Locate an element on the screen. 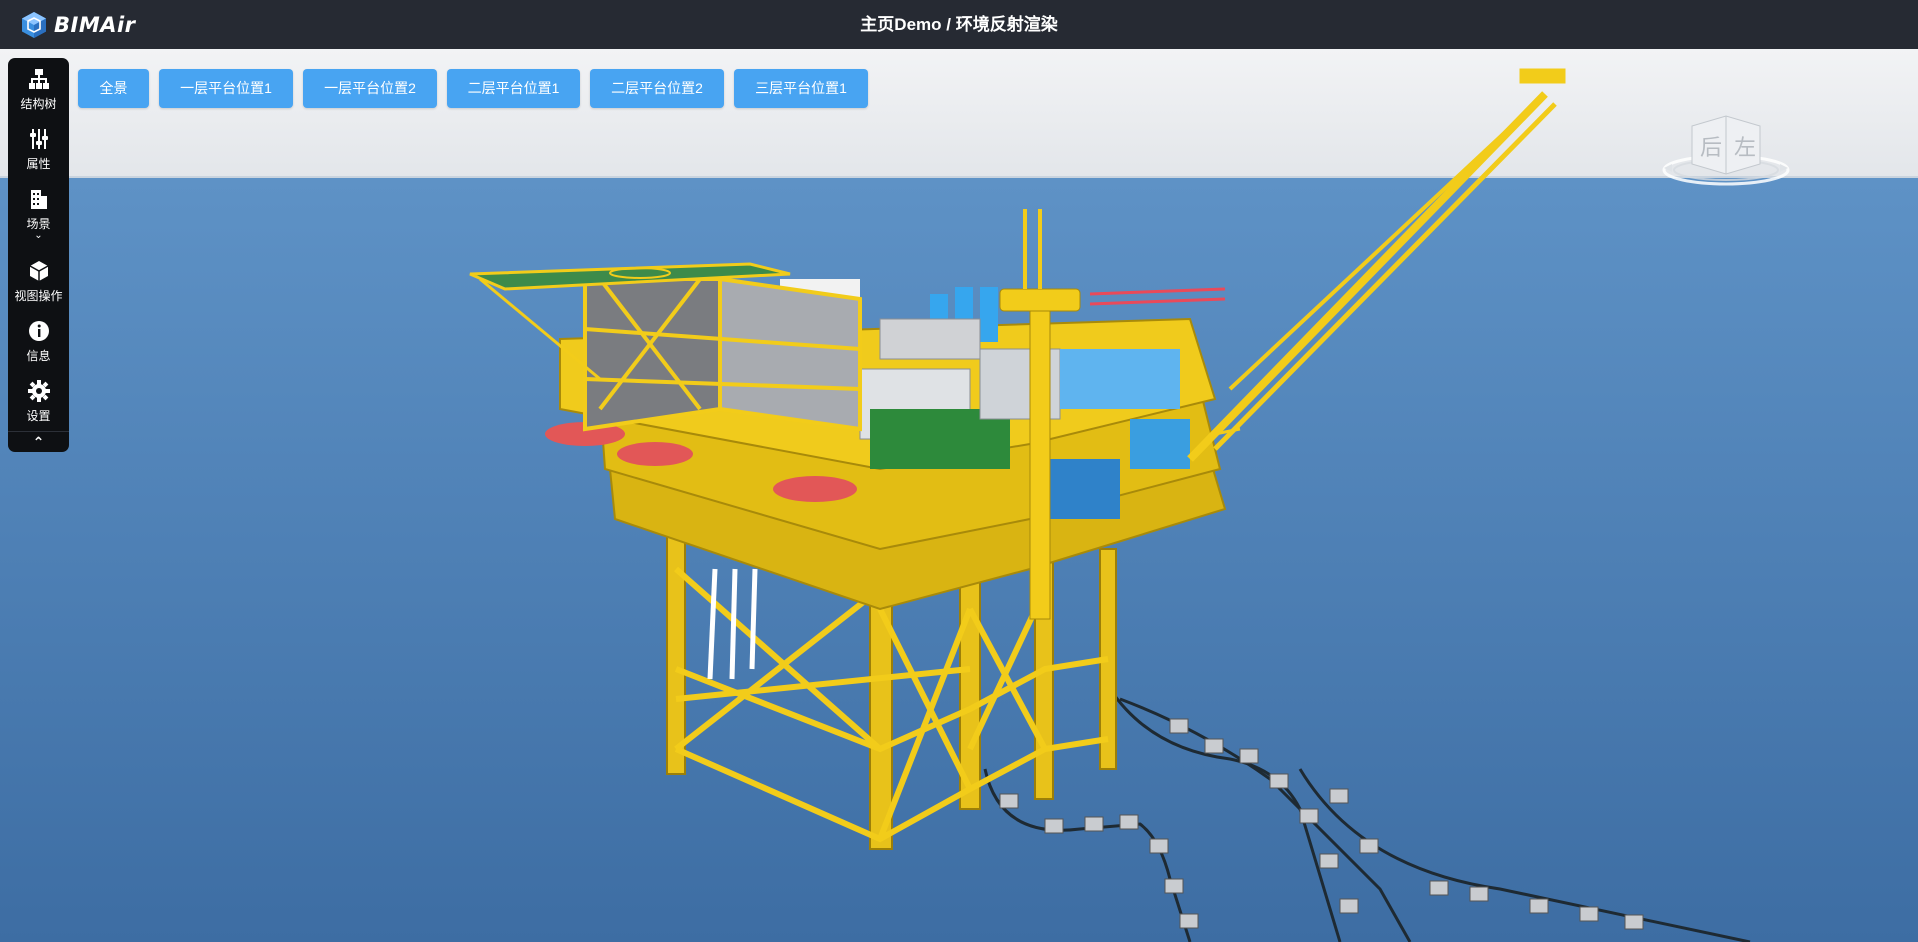 The width and height of the screenshot is (1918, 942). camera-button-level2-pos1: 二层平台位置1 is located at coordinates (513, 88).